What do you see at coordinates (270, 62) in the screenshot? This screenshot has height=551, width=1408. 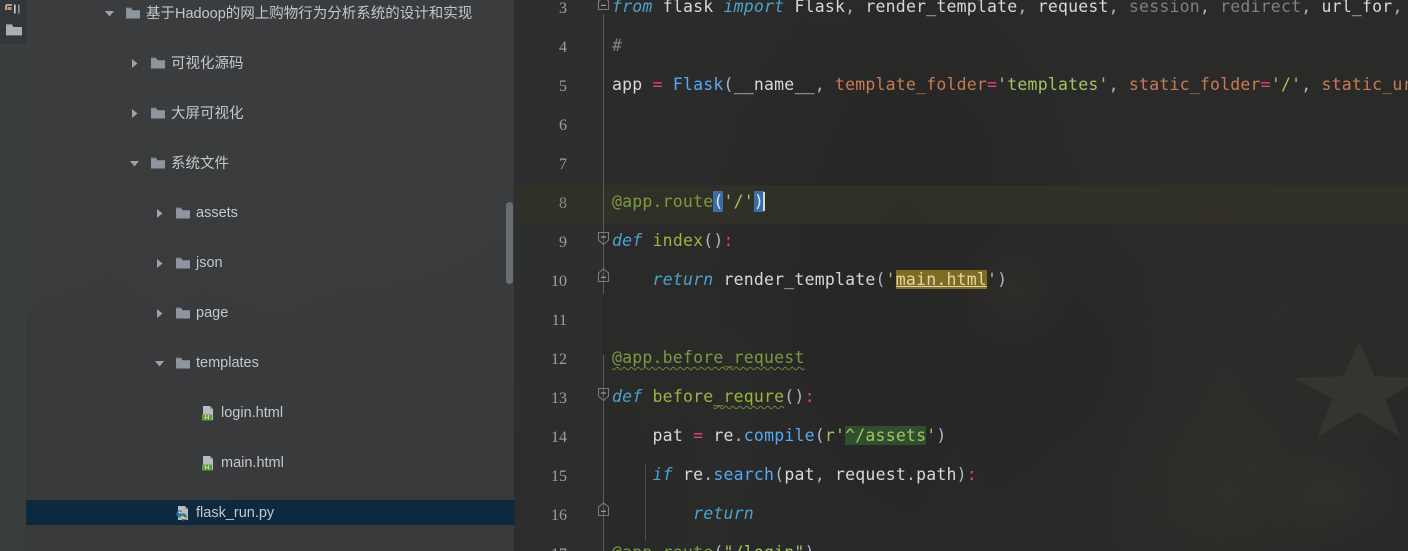 I see `tree-row: 可视化源码` at bounding box center [270, 62].